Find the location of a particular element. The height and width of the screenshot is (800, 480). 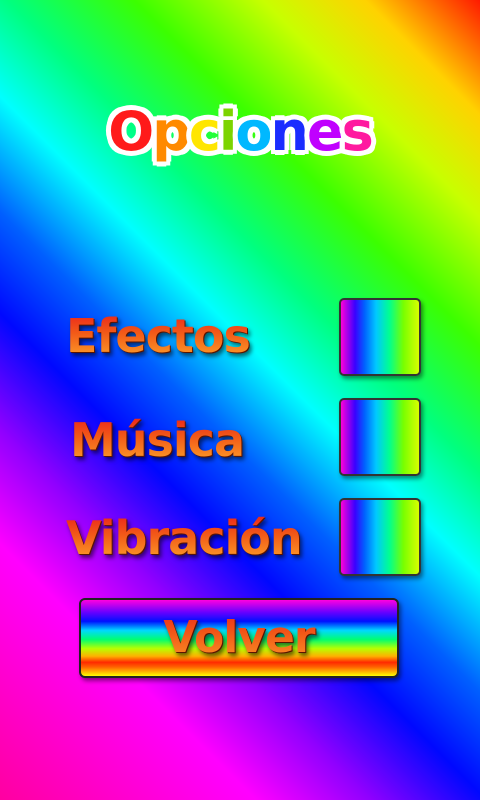

volver-button-label: Volver is located at coordinates (239, 638).